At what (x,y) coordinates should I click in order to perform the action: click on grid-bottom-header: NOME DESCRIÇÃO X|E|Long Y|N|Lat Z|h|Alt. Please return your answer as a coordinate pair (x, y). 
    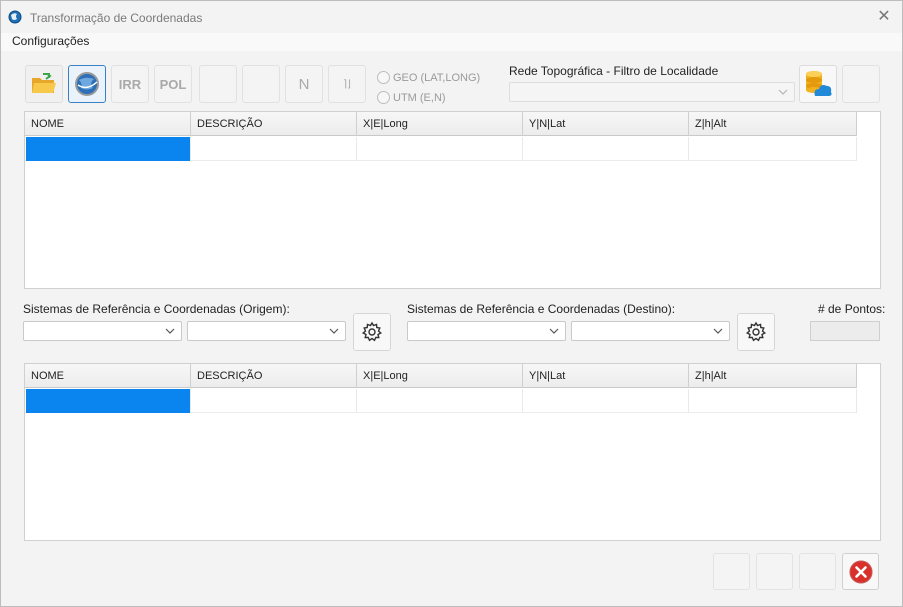
    Looking at the image, I should click on (441, 376).